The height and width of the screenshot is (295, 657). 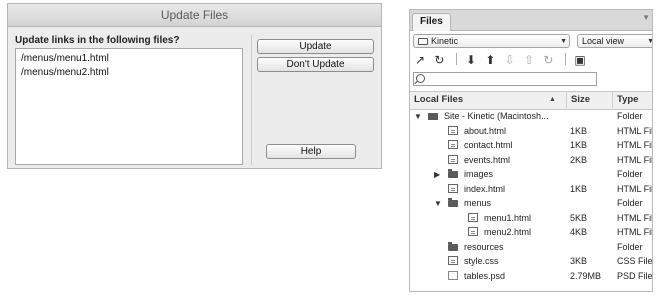 What do you see at coordinates (194, 15) in the screenshot?
I see `dialog-title: Update Files` at bounding box center [194, 15].